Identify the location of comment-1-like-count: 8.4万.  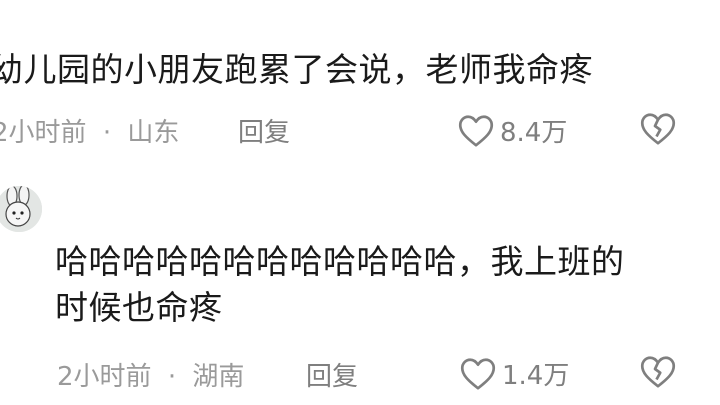
(534, 133).